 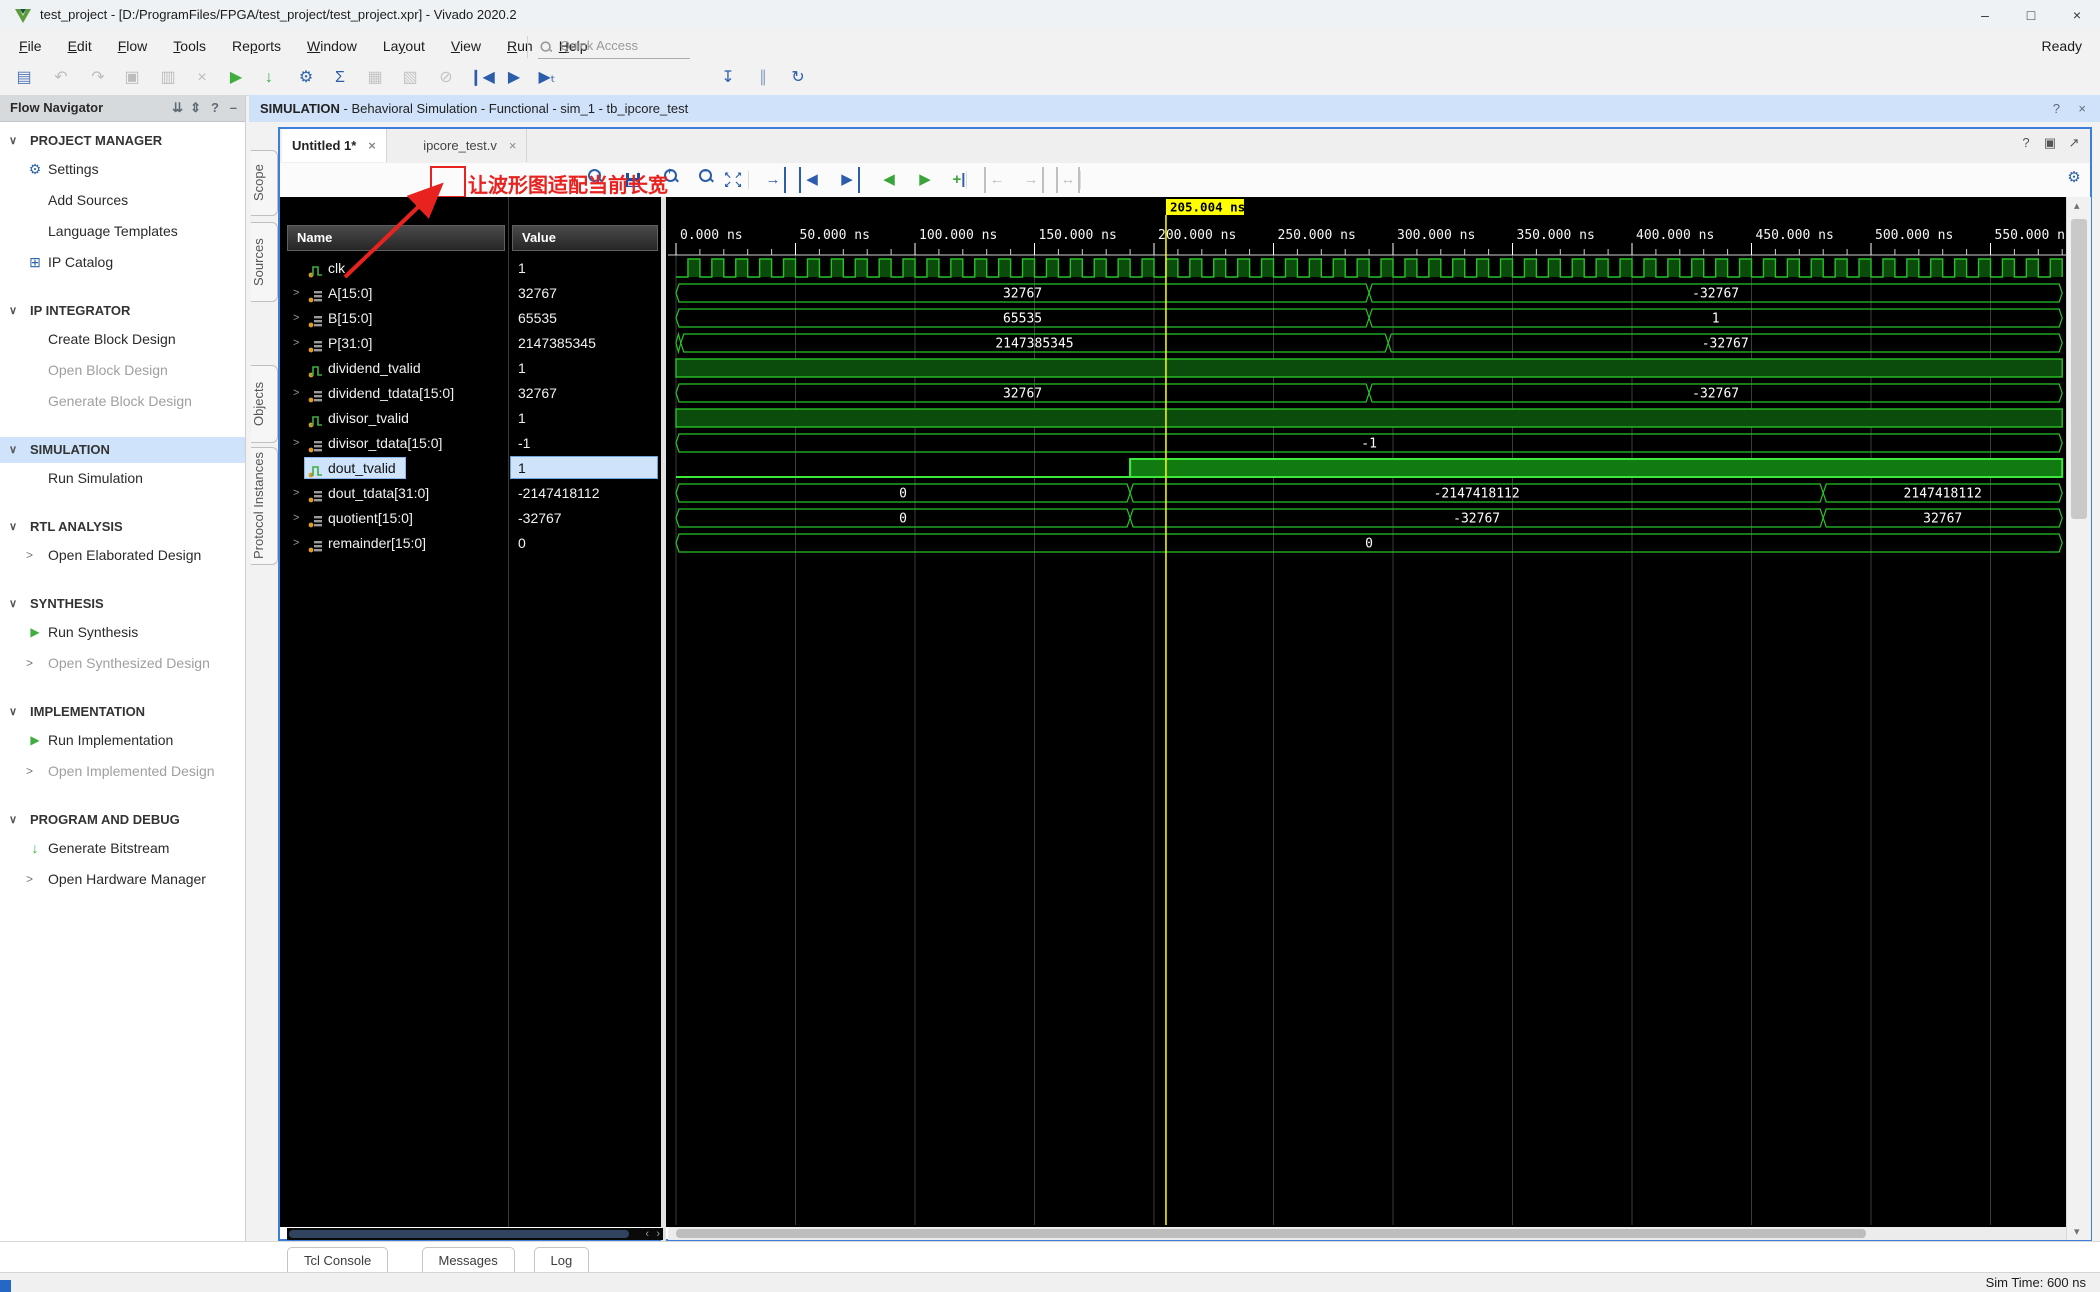 What do you see at coordinates (122, 555) in the screenshot?
I see `flow-item-open-elaborated-design: > Open Elaborated Design` at bounding box center [122, 555].